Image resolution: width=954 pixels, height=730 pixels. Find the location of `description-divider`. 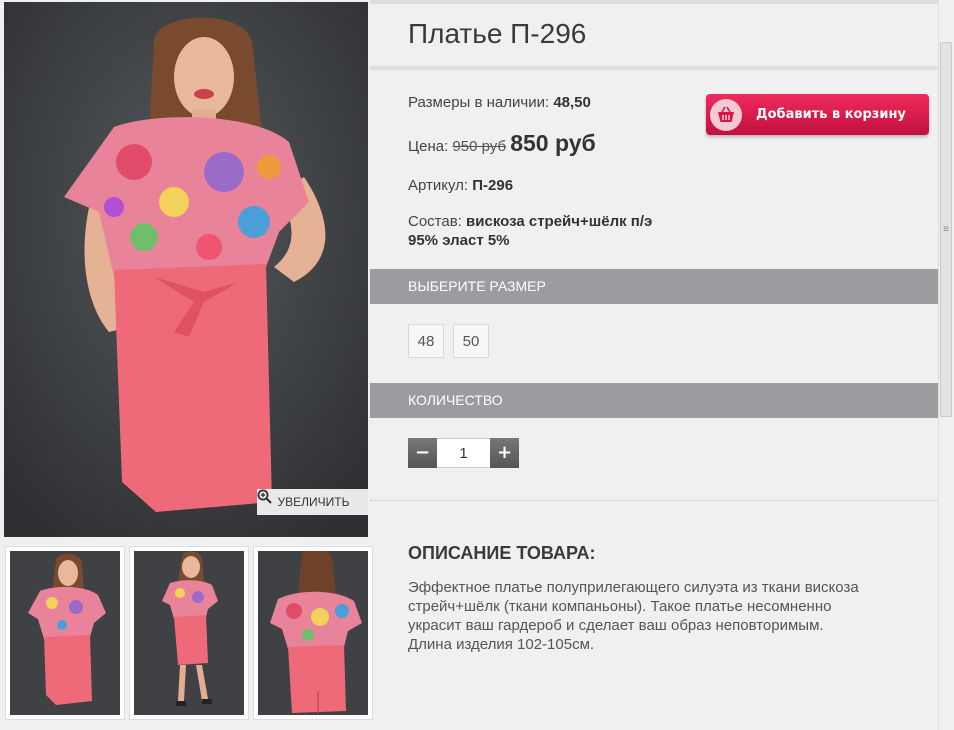

description-divider is located at coordinates (654, 500).